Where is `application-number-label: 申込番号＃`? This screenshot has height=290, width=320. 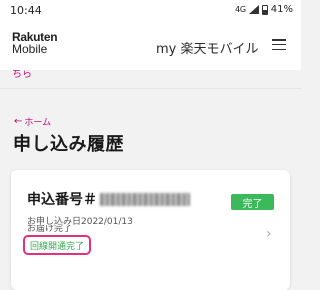 application-number-label: 申込番号＃ is located at coordinates (62, 200).